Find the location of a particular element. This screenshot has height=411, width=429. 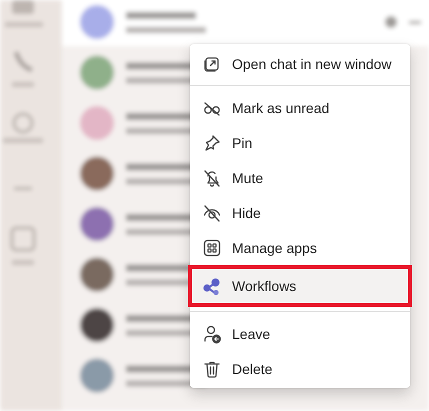

bell-off-icon is located at coordinates (212, 178).